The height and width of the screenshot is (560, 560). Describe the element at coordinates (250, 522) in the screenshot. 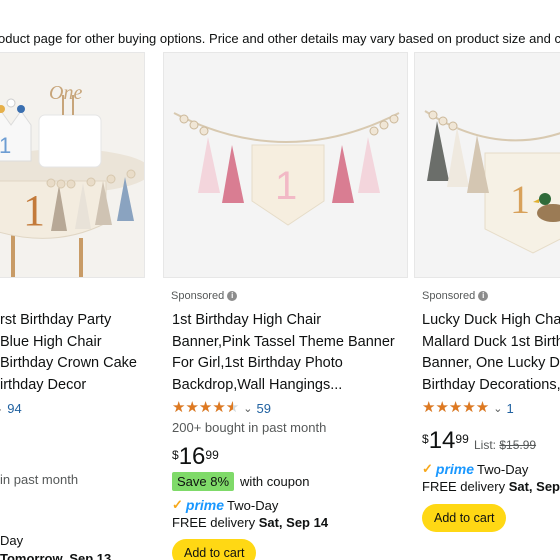

I see `delivery-text-2: FREE delivery Sat, Sep 14` at that location.